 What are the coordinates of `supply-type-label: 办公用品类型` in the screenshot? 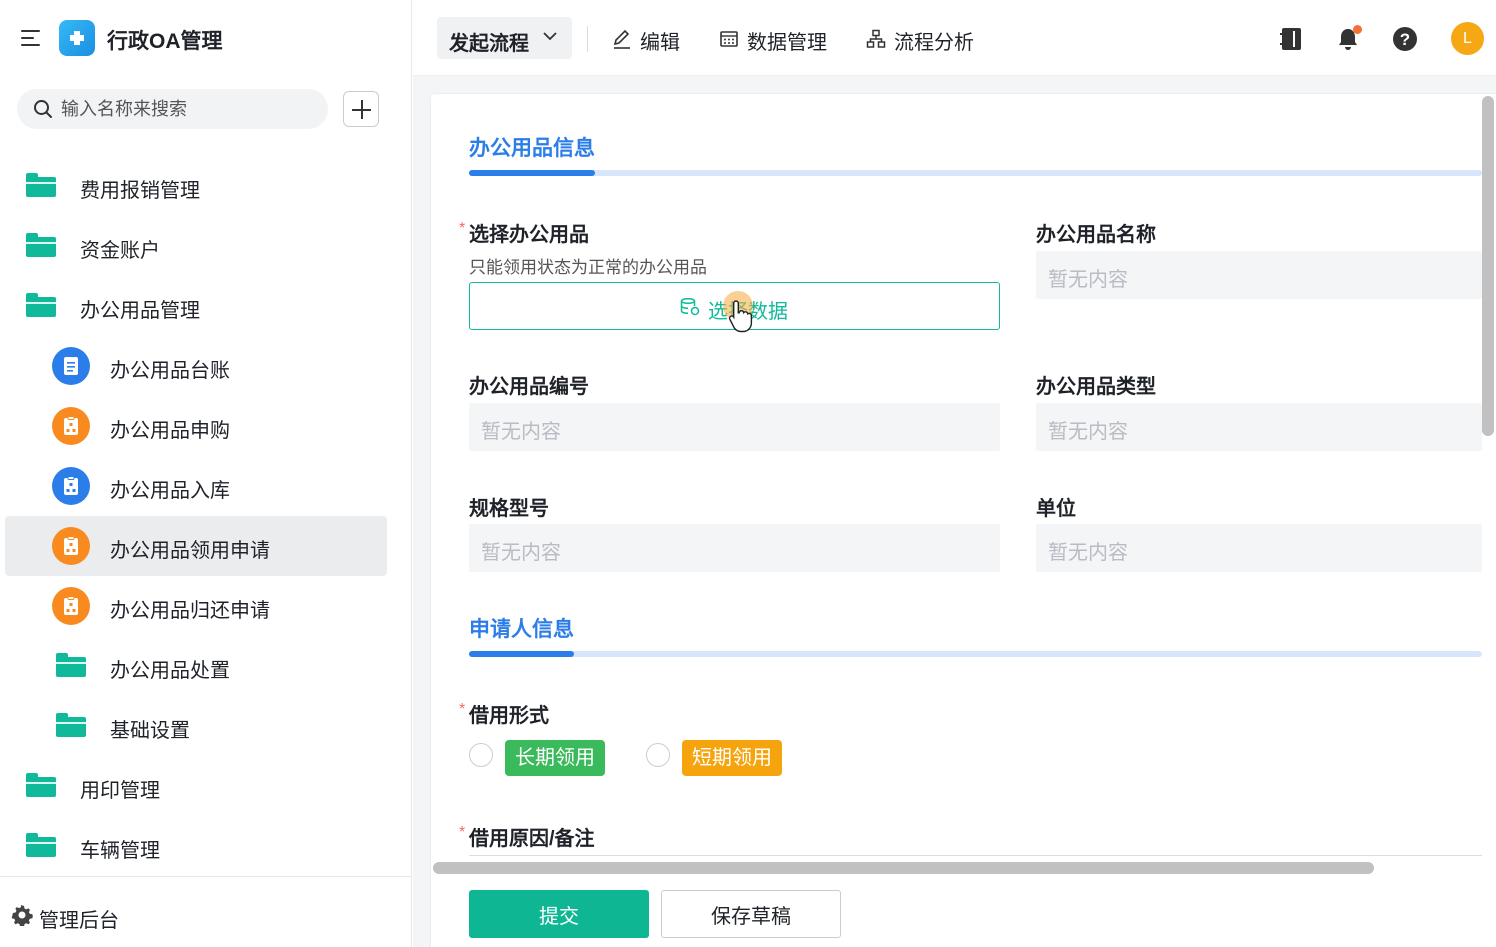 It's located at (1096, 387).